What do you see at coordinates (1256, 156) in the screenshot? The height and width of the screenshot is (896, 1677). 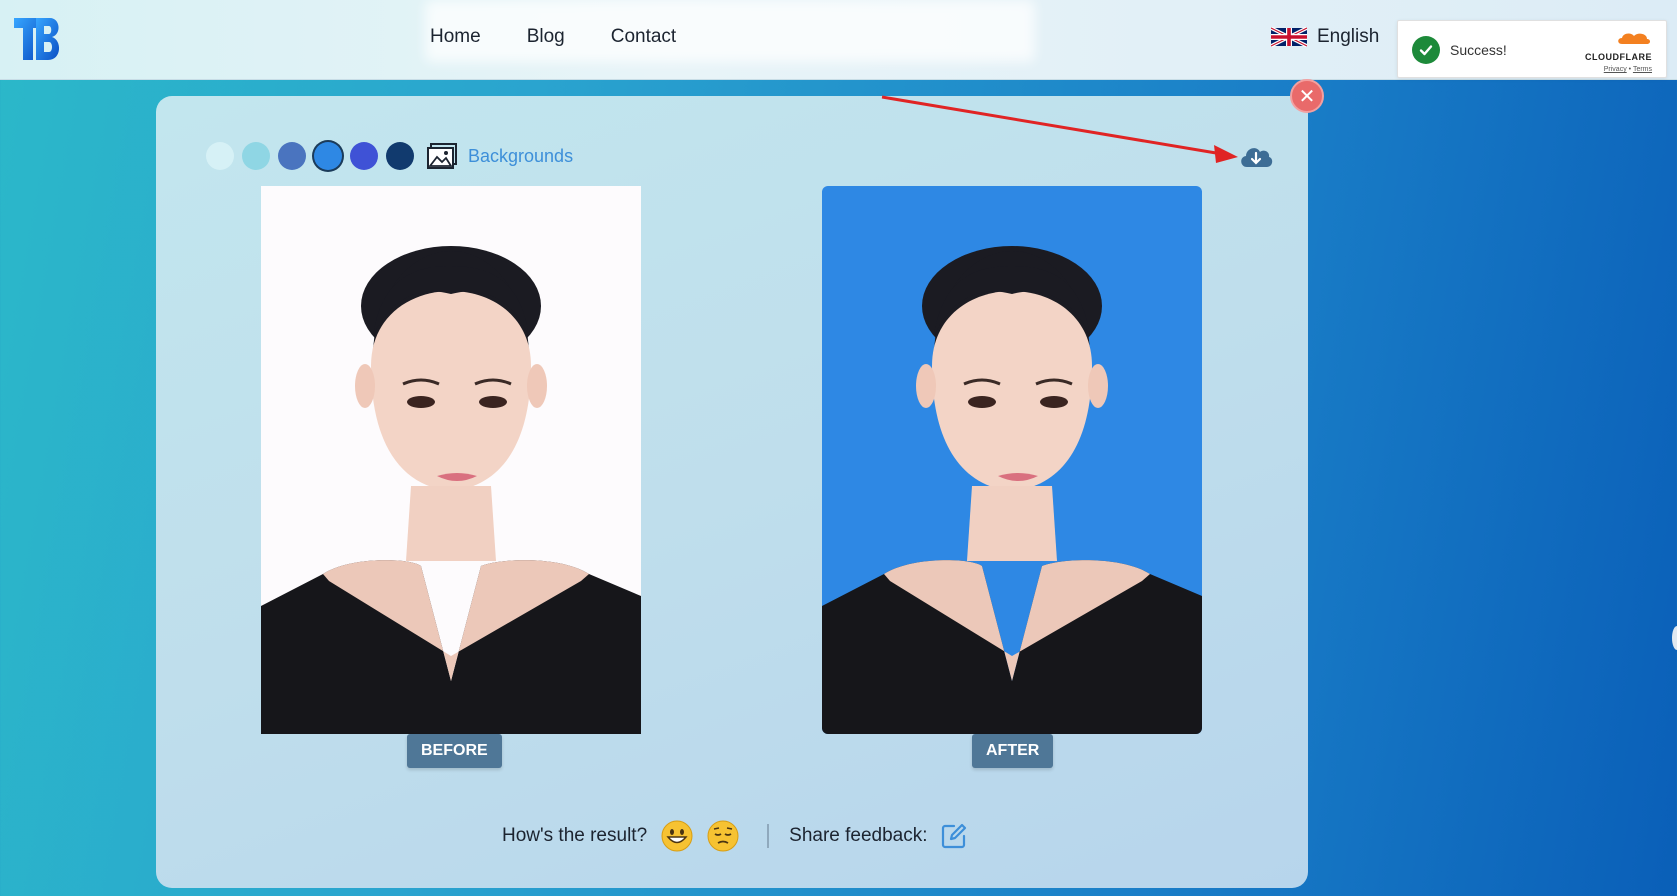 I see `cloud-download-icon` at bounding box center [1256, 156].